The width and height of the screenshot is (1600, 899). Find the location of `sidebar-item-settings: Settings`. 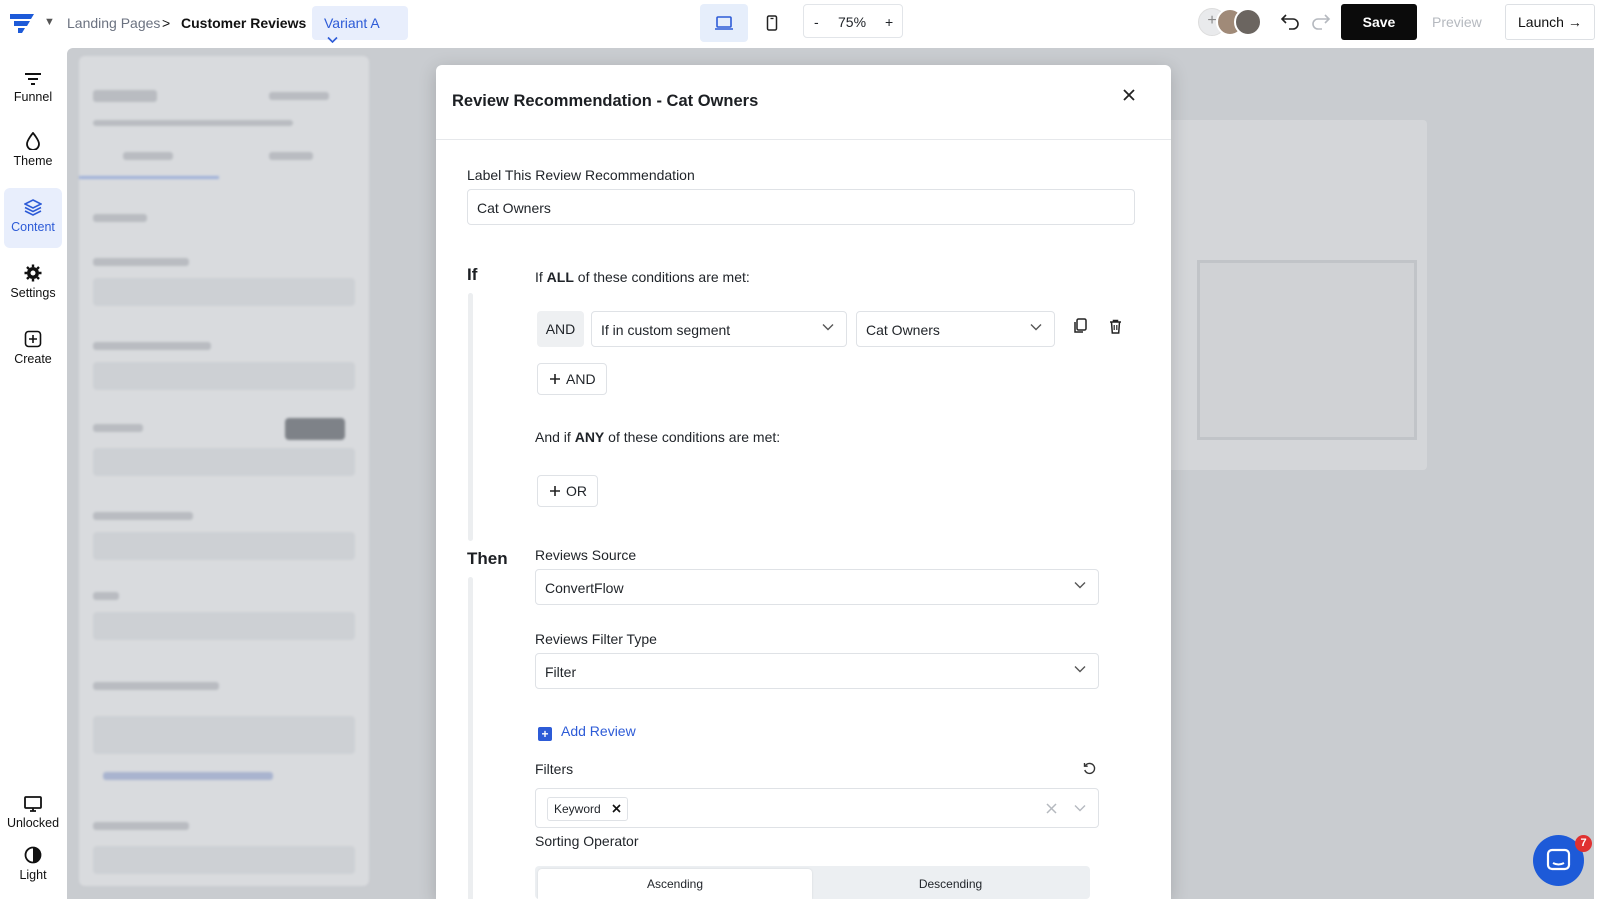

sidebar-item-settings: Settings is located at coordinates (33, 286).